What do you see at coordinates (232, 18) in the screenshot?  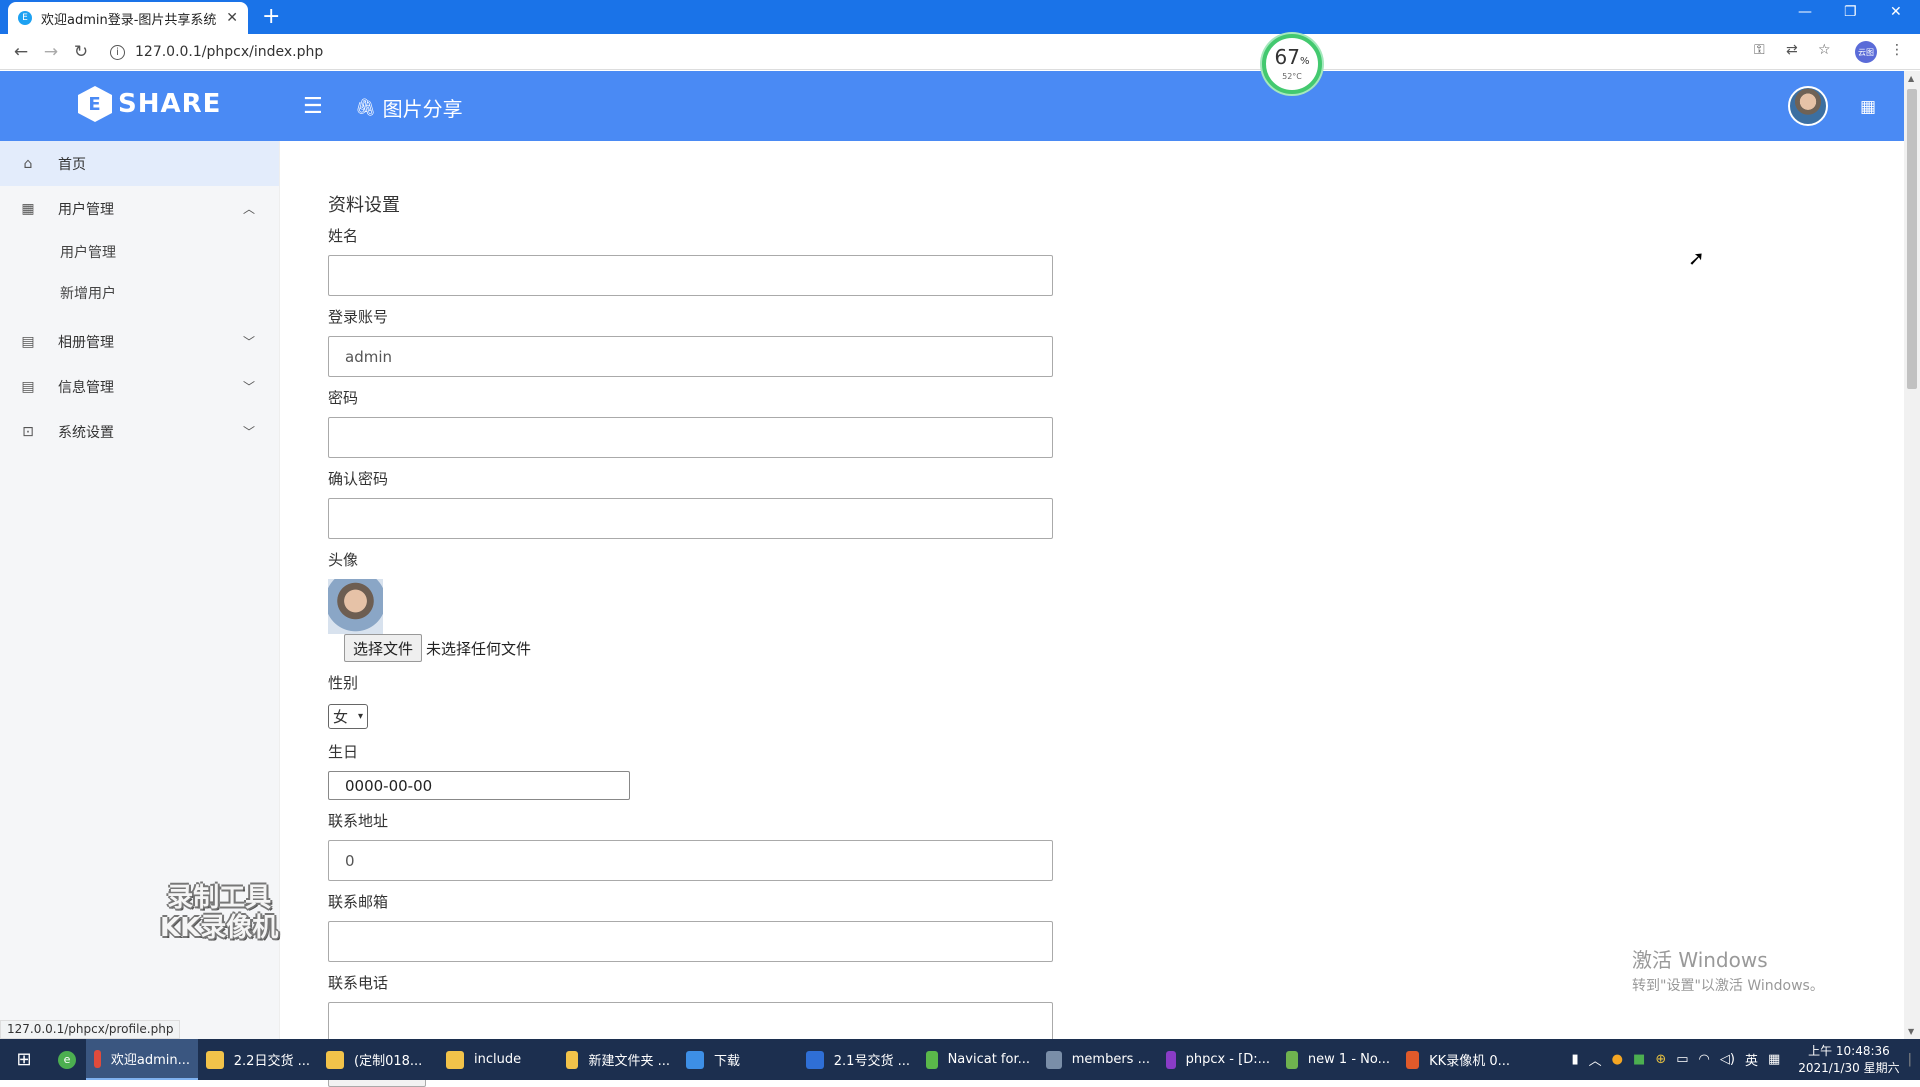 I see `tab-close-icon: ✕` at bounding box center [232, 18].